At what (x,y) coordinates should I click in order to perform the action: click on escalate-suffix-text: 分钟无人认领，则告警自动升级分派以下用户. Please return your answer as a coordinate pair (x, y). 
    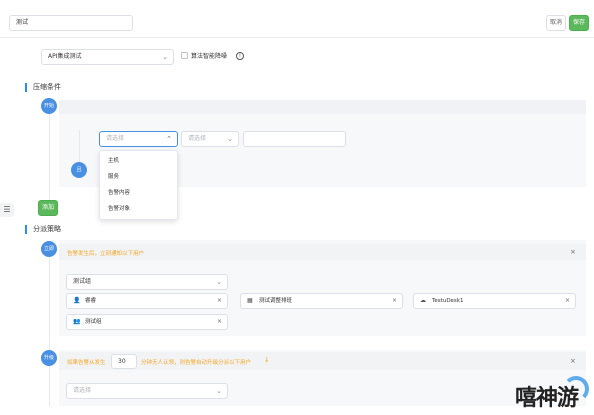
    Looking at the image, I should click on (196, 363).